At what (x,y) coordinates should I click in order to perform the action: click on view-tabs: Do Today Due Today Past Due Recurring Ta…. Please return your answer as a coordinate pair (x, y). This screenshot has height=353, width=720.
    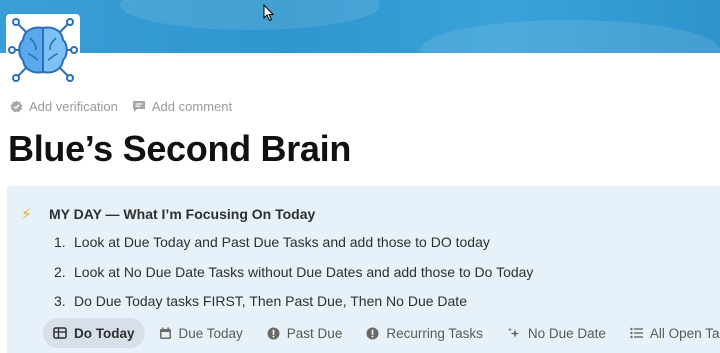
    Looking at the image, I should click on (381, 333).